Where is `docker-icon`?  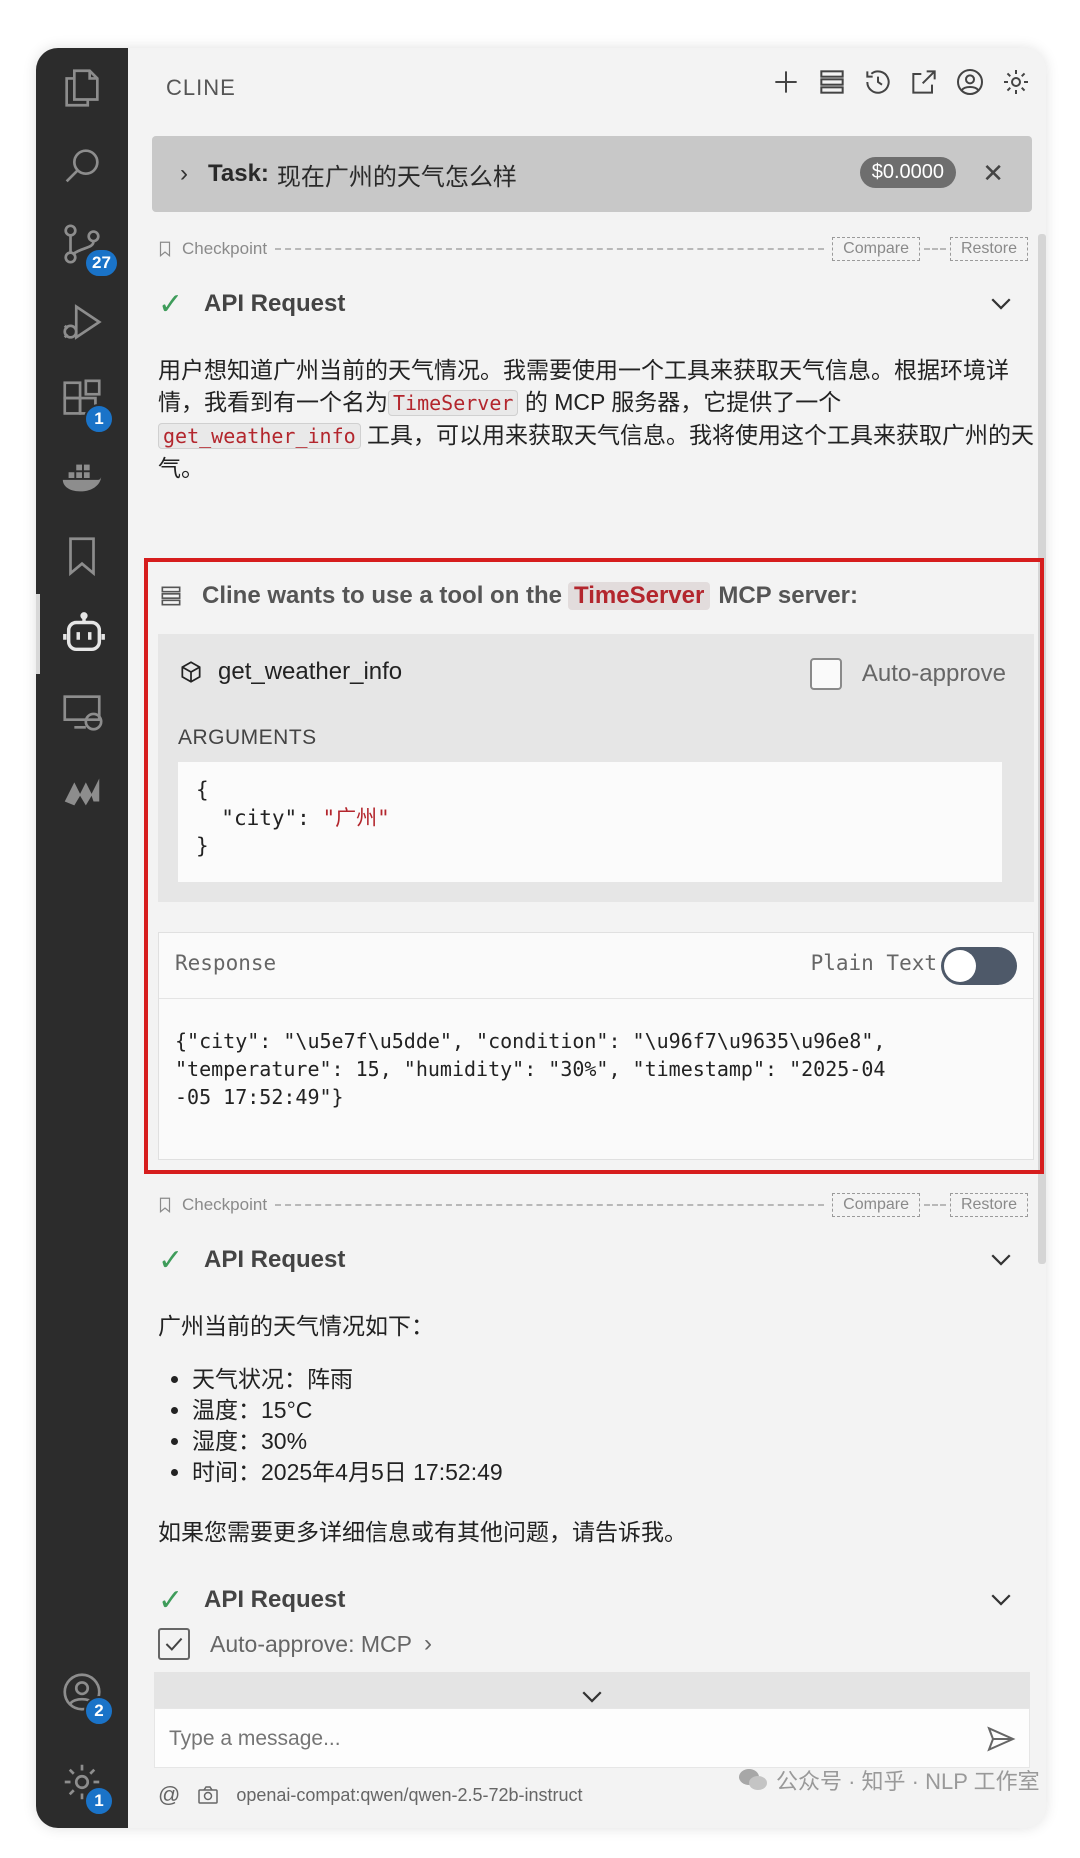
docker-icon is located at coordinates (82, 478).